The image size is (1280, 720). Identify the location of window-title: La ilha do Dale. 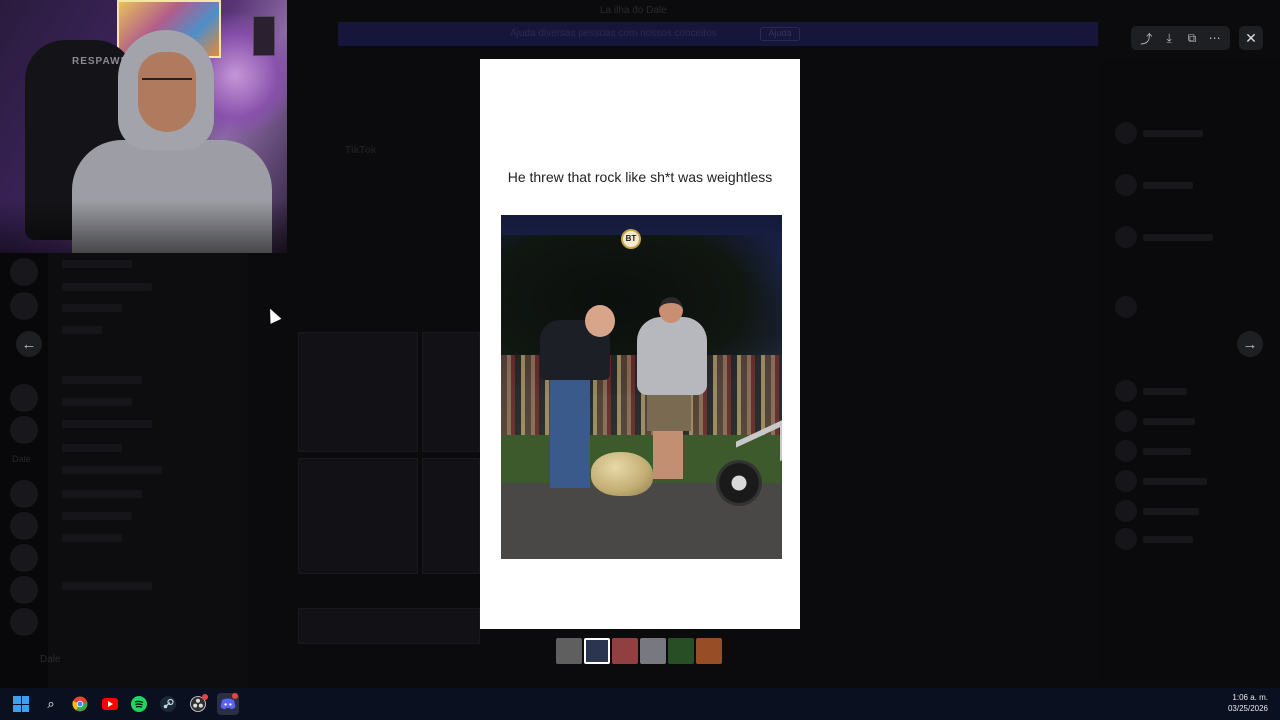
(633, 10).